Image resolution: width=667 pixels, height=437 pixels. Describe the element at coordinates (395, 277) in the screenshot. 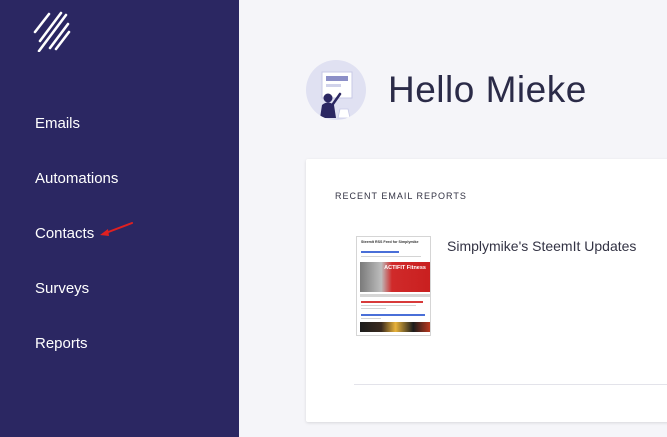

I see `thumbnail-banner-image: ACTIFIT Fitness` at that location.